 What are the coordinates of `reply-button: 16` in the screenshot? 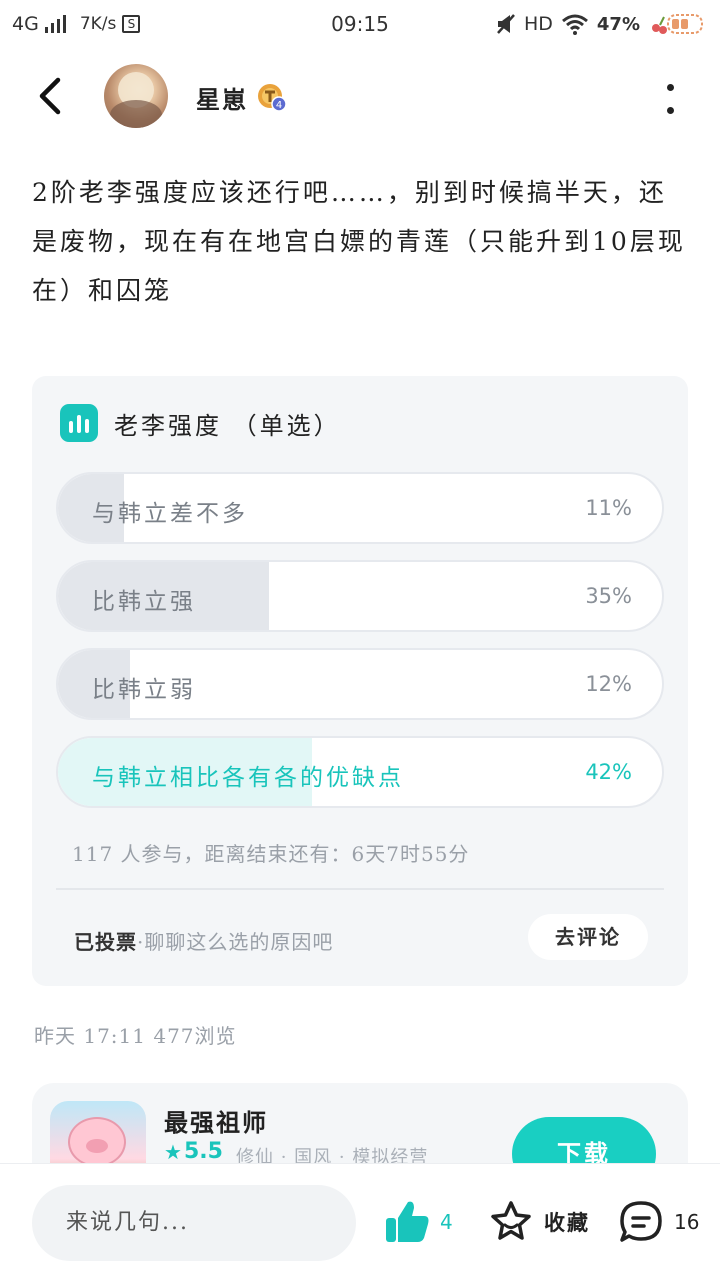 It's located at (658, 1222).